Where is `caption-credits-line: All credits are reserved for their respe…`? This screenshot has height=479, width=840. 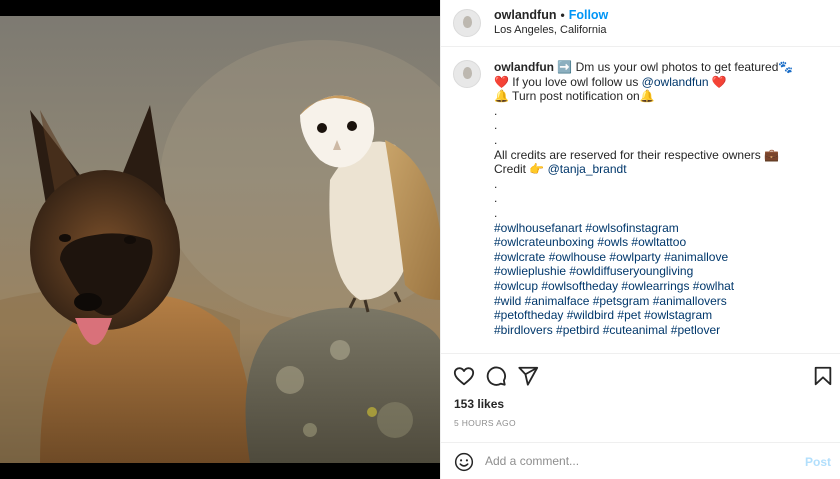 caption-credits-line: All credits are reserved for their respe… is located at coordinates (637, 154).